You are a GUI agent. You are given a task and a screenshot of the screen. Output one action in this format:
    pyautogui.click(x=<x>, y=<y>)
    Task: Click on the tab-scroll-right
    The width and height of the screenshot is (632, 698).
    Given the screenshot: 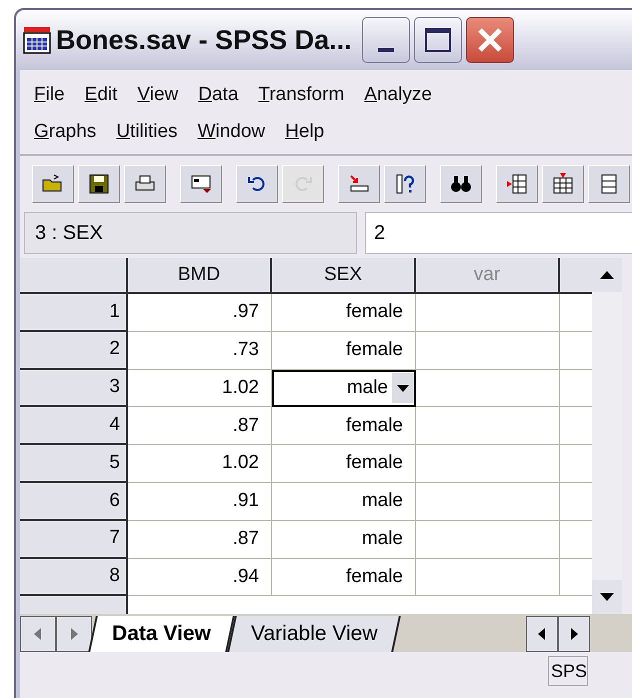 What is the action you would take?
    pyautogui.click(x=74, y=634)
    